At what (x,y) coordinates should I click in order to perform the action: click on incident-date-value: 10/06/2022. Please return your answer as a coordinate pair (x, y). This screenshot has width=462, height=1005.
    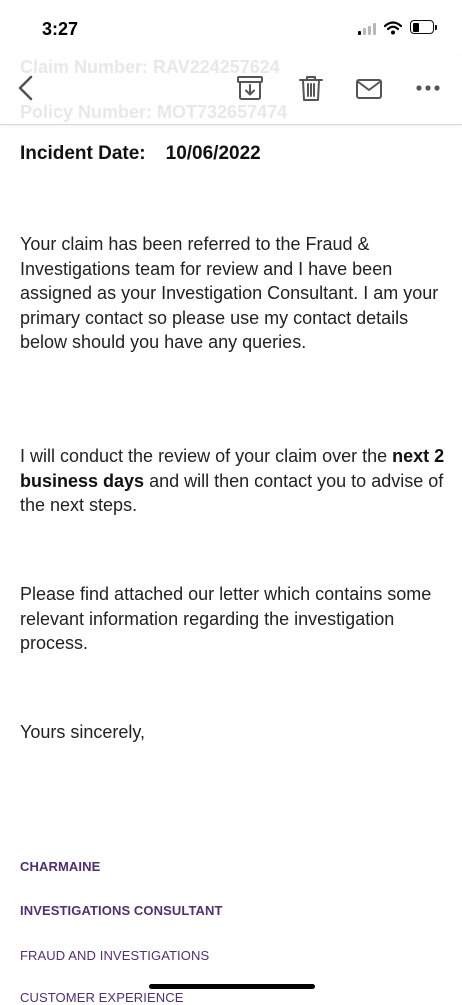
    Looking at the image, I should click on (213, 153).